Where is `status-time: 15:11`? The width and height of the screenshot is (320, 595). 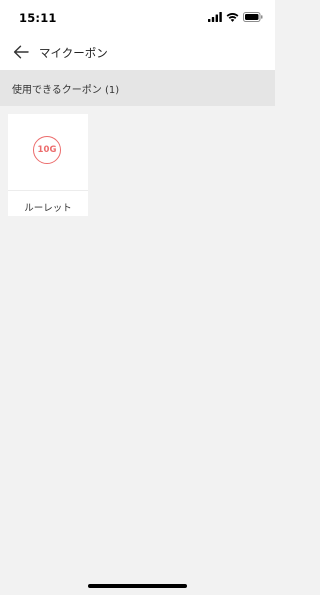
status-time: 15:11 is located at coordinates (38, 18).